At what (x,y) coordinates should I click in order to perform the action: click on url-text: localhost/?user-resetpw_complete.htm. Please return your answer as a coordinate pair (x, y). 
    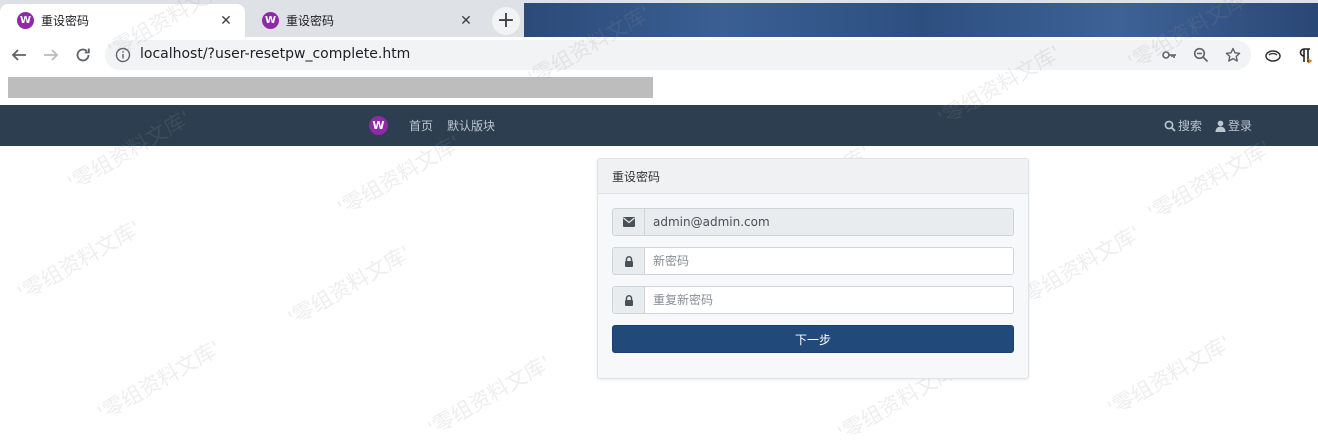
    Looking at the image, I should click on (275, 54).